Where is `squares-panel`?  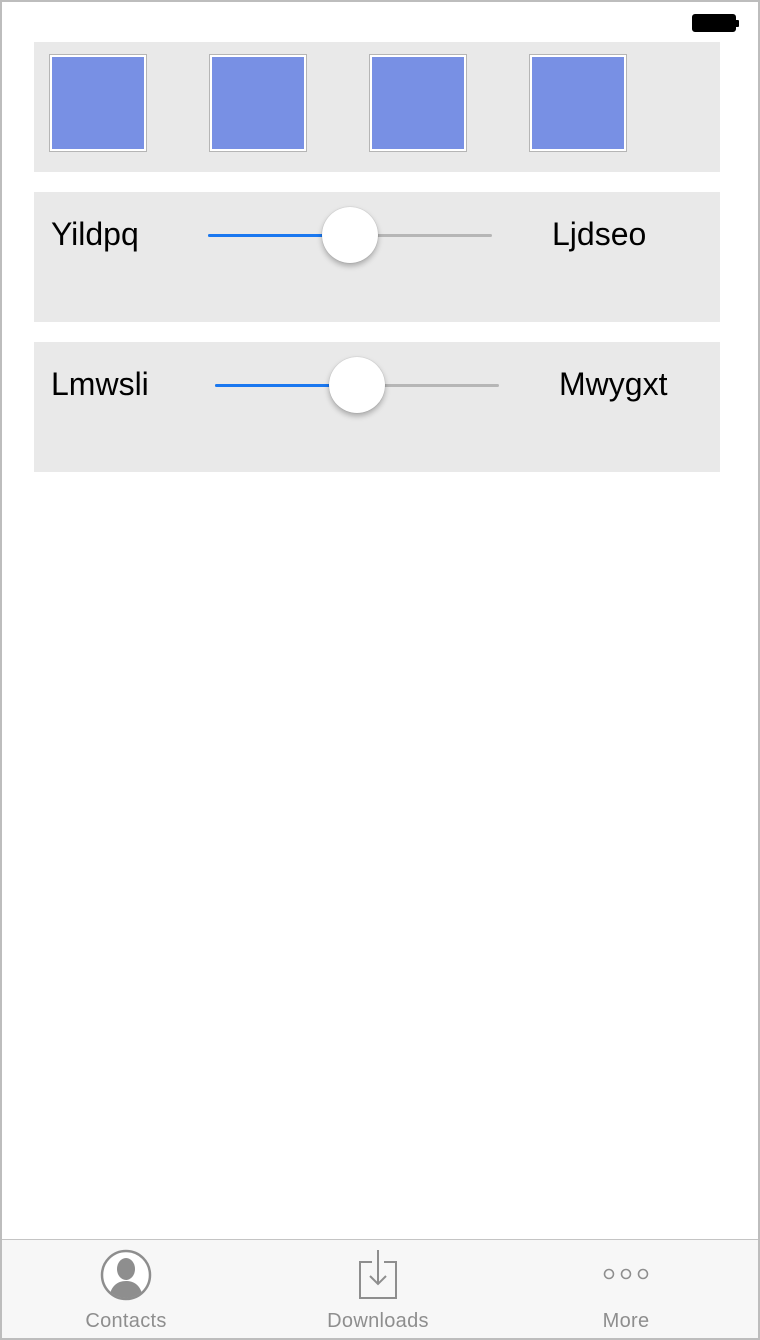 squares-panel is located at coordinates (377, 107).